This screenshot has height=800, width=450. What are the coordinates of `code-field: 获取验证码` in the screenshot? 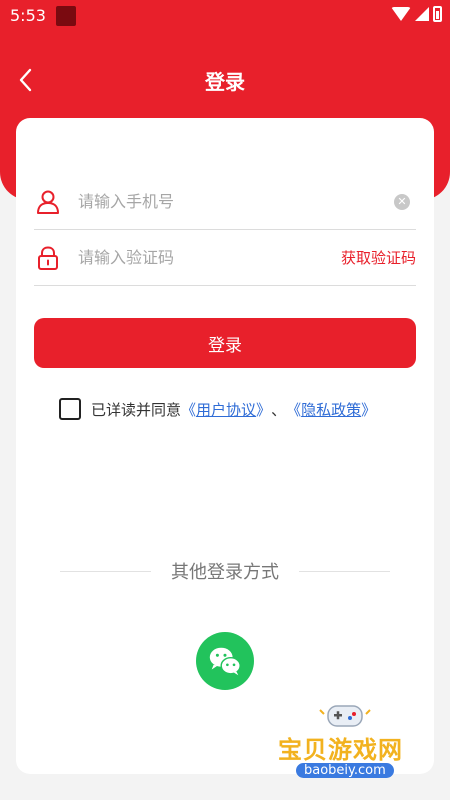 It's located at (225, 258).